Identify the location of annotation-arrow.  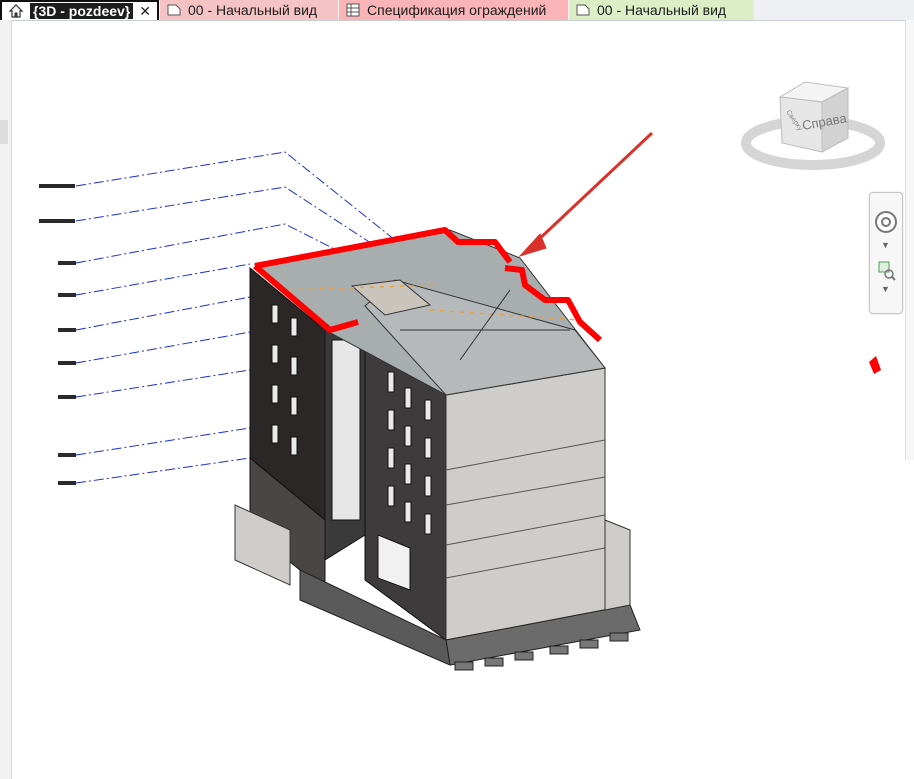
(586, 194).